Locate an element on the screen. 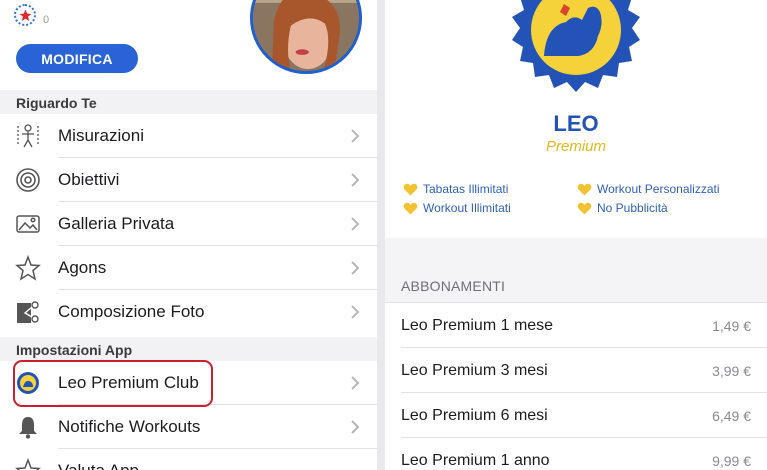 The image size is (767, 470). menu-label: Obiettivi is located at coordinates (89, 179).